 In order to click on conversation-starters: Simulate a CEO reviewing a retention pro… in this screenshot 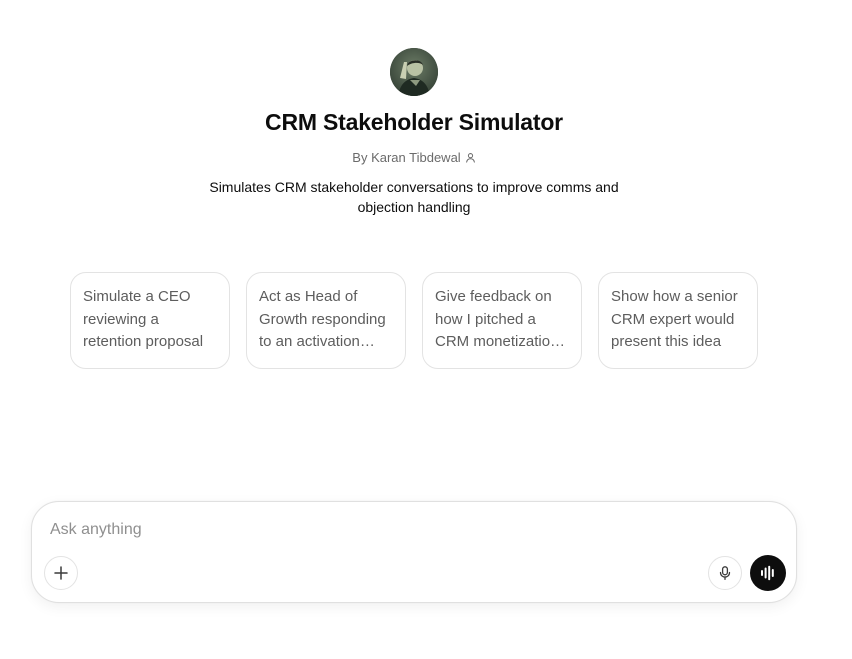, I will do `click(414, 320)`.